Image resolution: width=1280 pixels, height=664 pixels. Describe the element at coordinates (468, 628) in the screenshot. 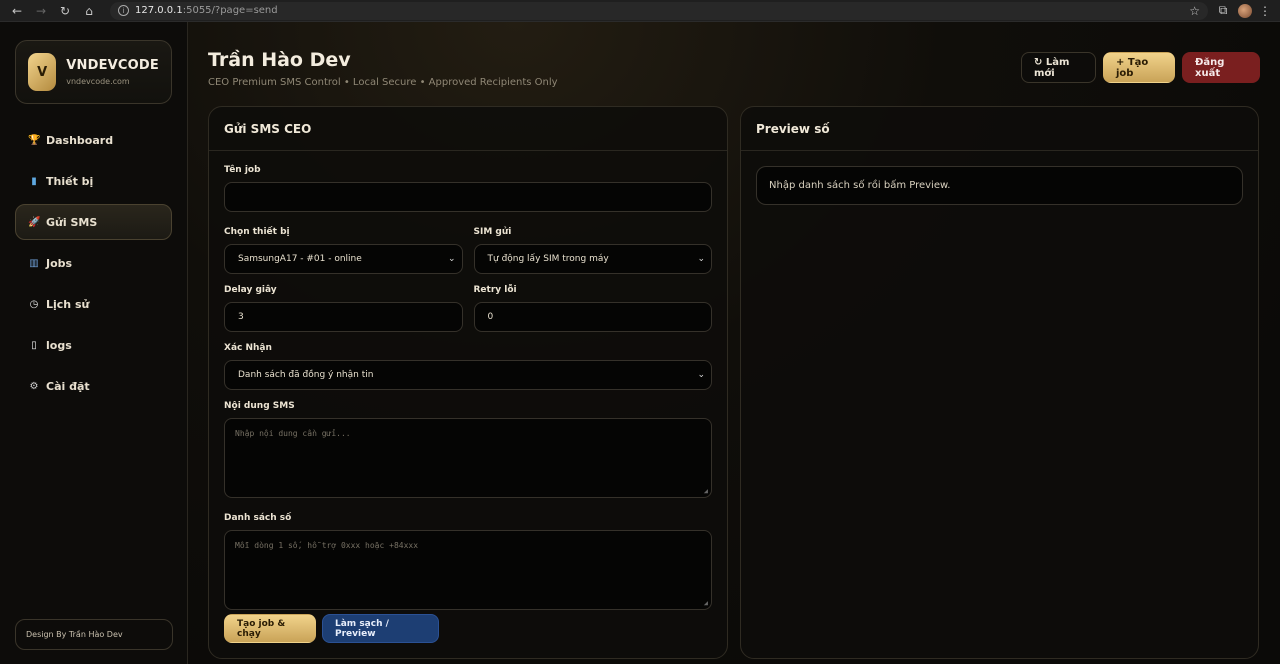

I see `form-actions: Tạo job & chạy Làm sạch / Preview` at that location.